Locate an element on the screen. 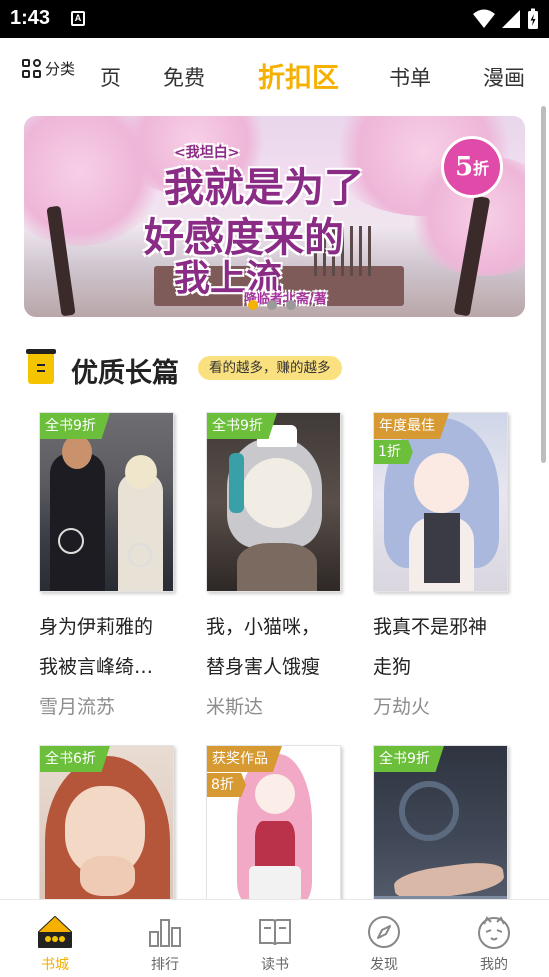 The width and height of the screenshot is (549, 977). discount-badge: 5折 is located at coordinates (472, 167).